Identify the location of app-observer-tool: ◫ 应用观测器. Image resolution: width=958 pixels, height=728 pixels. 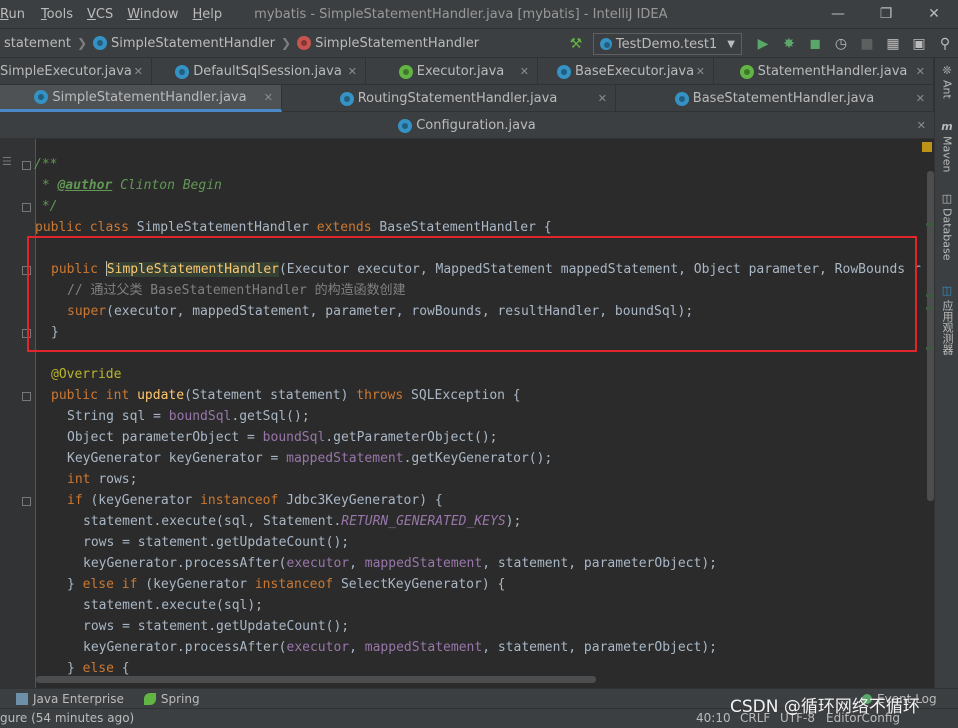
(946, 319).